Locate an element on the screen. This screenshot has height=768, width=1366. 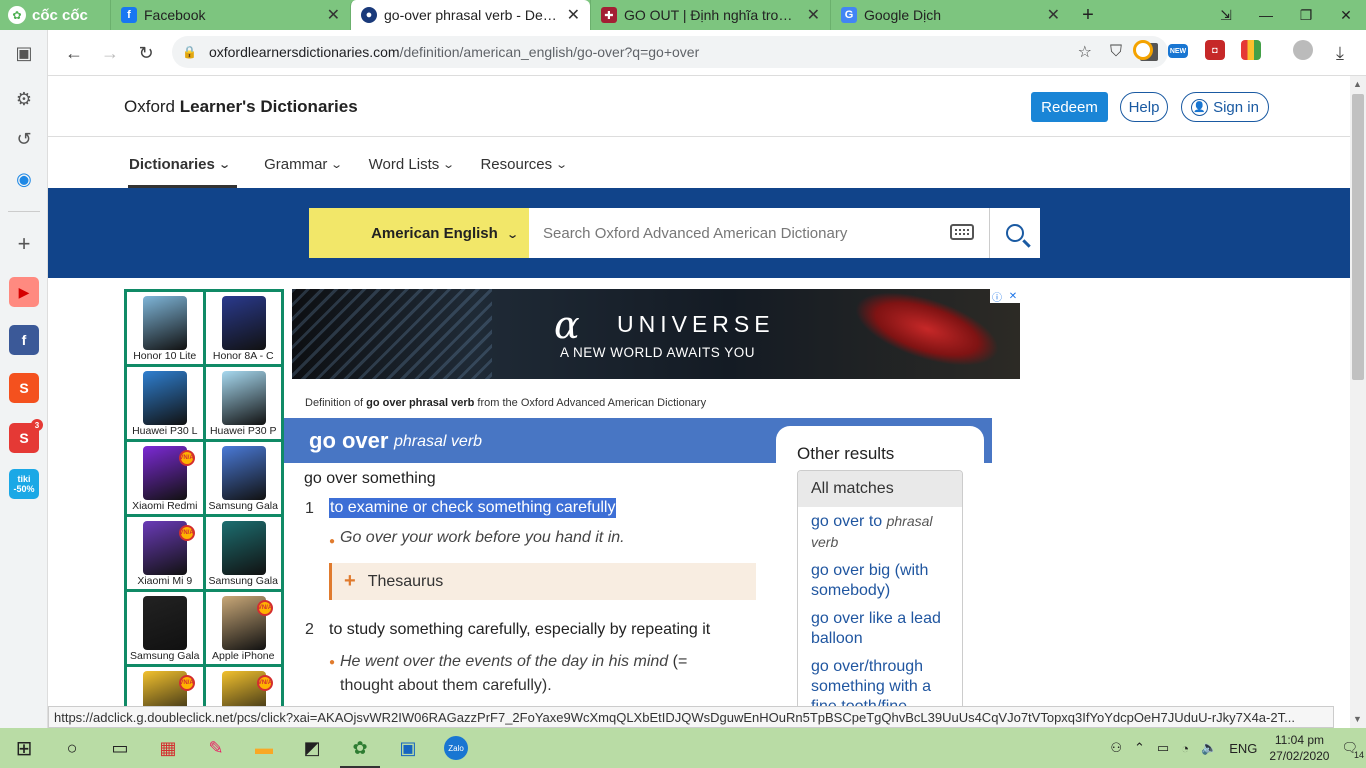
close-window-icon: ✕ is located at coordinates (1346, 15).